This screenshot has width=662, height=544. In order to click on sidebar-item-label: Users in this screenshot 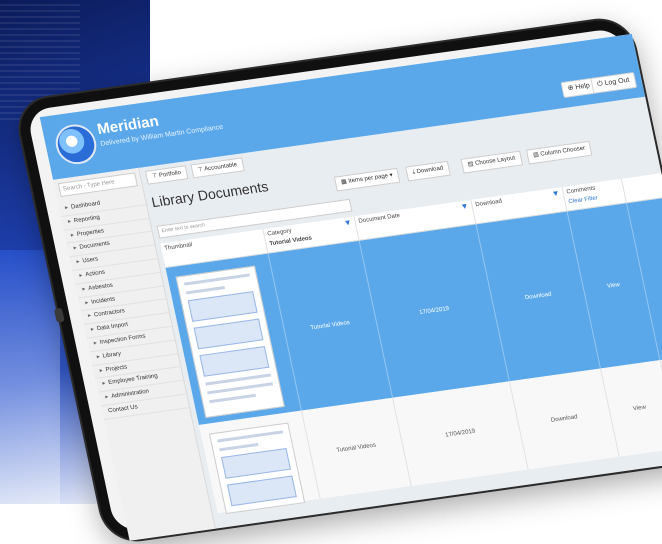, I will do `click(90, 260)`.